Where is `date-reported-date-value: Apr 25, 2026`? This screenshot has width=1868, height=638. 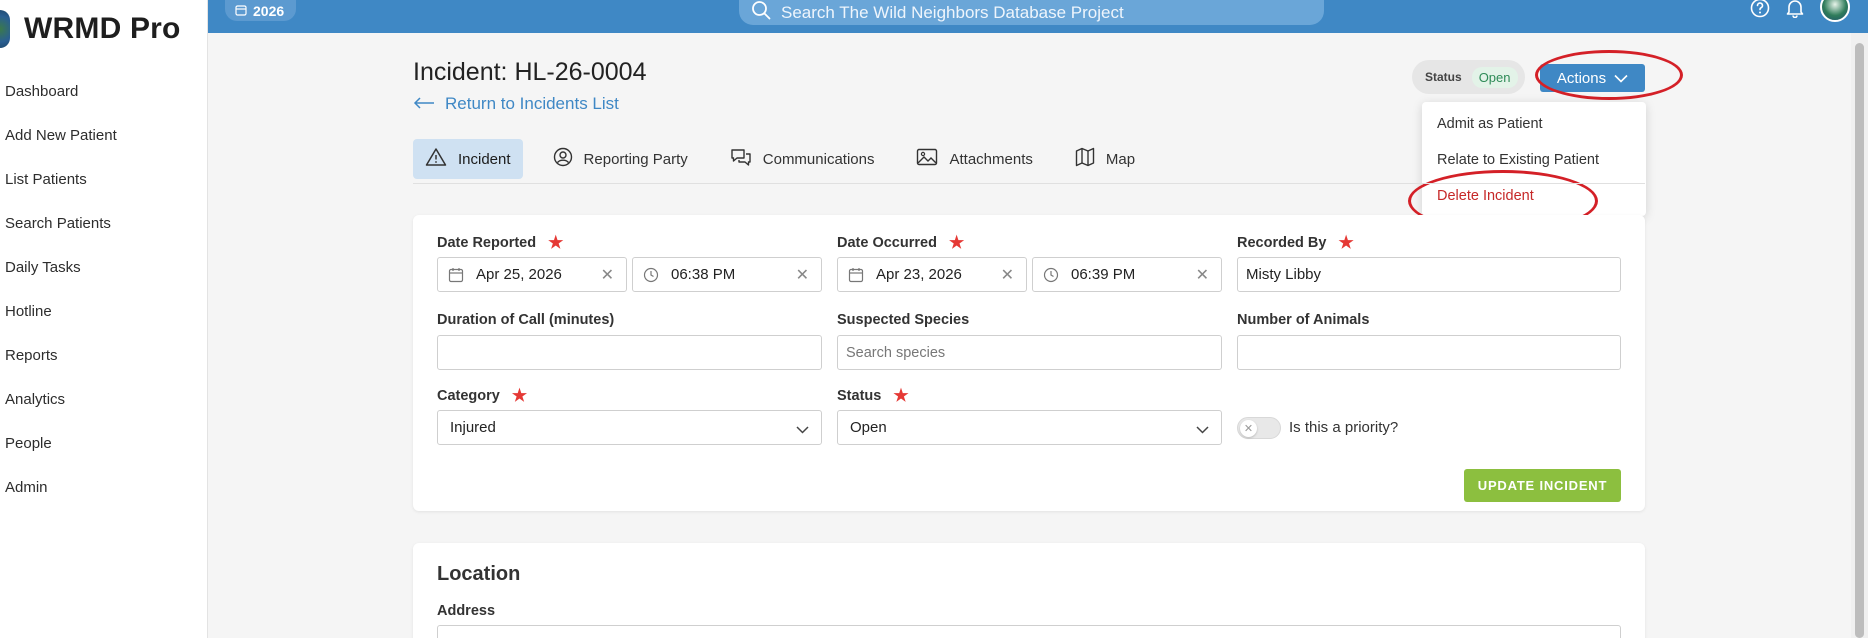
date-reported-date-value: Apr 25, 2026 is located at coordinates (519, 274).